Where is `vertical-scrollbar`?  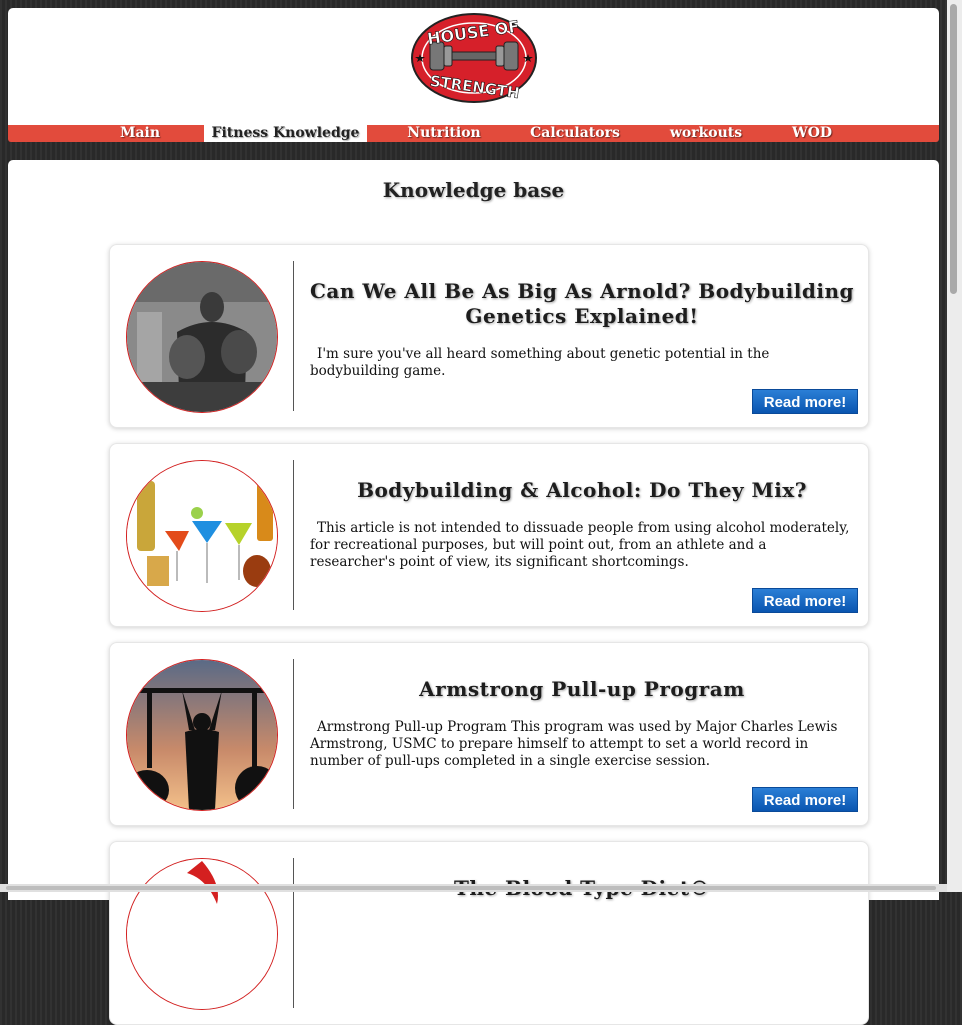 vertical-scrollbar is located at coordinates (954, 446).